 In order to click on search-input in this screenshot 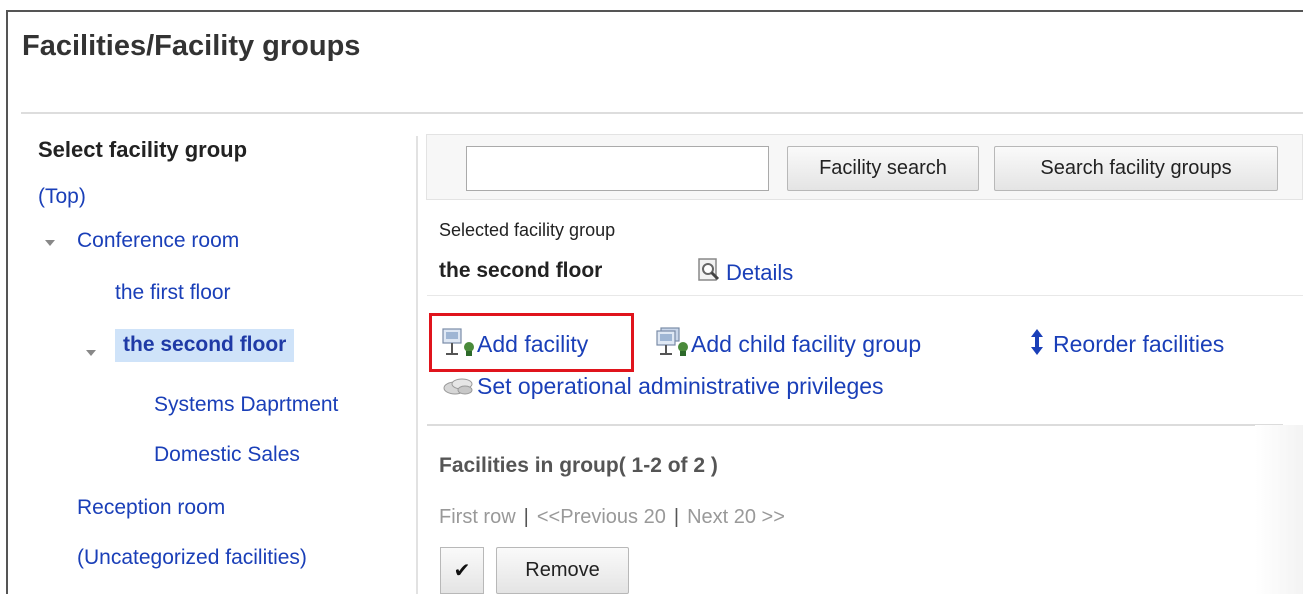, I will do `click(617, 168)`.